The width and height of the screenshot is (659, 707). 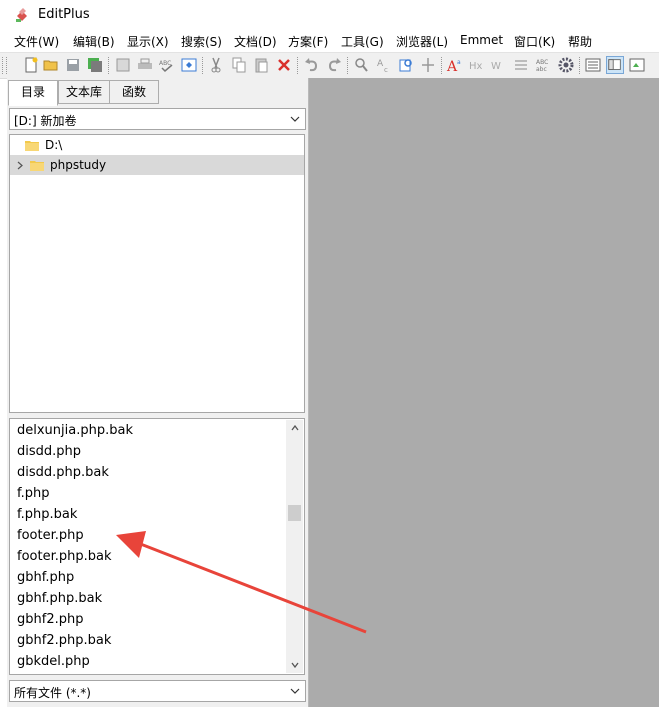 I want to click on list-item: gbkdel.php, so click(x=53, y=661).